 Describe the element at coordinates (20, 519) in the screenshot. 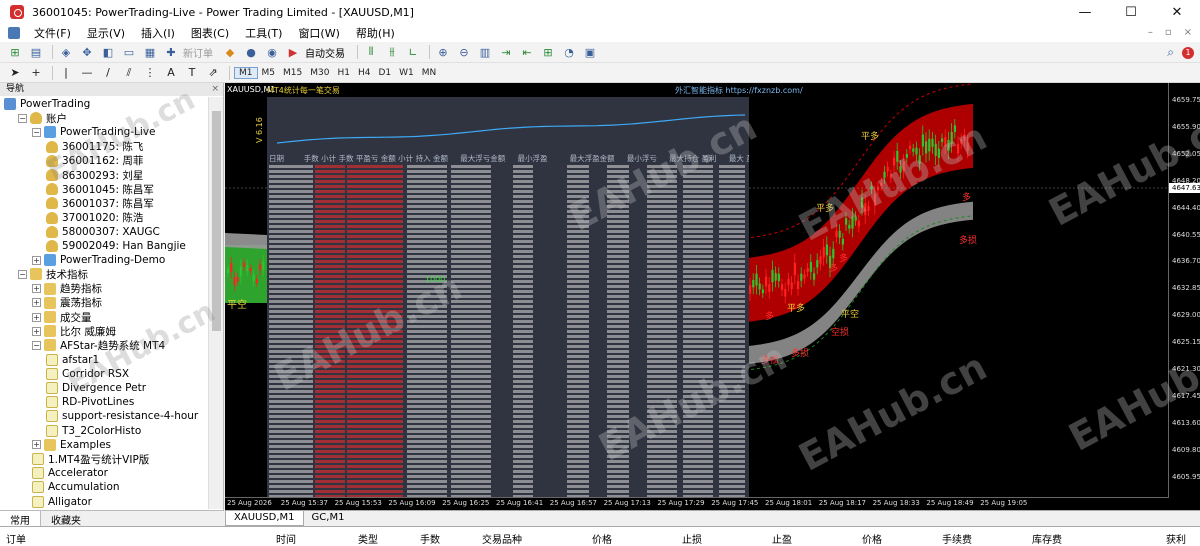

I see `tab-common: 常用` at that location.